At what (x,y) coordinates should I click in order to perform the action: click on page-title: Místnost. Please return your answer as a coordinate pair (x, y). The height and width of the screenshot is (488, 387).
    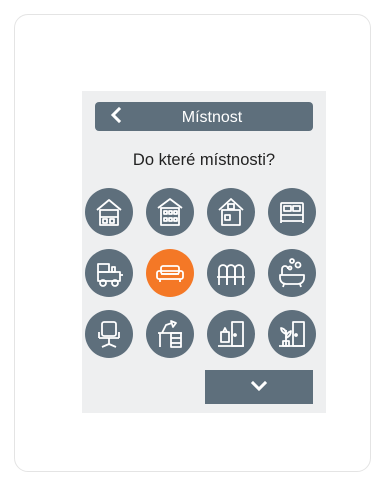
    Looking at the image, I should click on (212, 117).